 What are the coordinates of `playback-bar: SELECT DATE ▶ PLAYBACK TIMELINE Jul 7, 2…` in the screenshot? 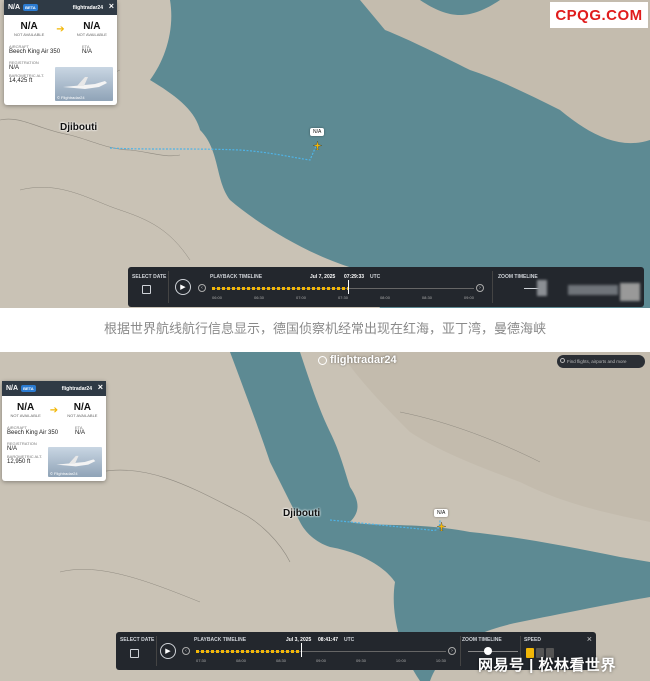 It's located at (386, 287).